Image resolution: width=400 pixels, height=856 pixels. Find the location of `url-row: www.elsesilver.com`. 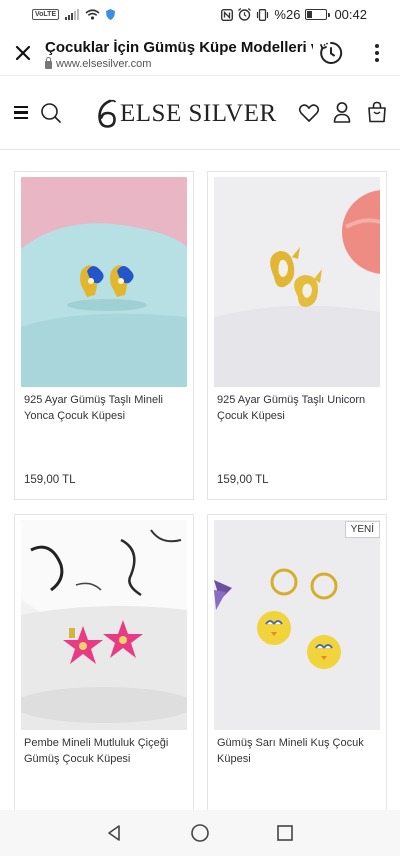

url-row: www.elsesilver.com is located at coordinates (98, 63).